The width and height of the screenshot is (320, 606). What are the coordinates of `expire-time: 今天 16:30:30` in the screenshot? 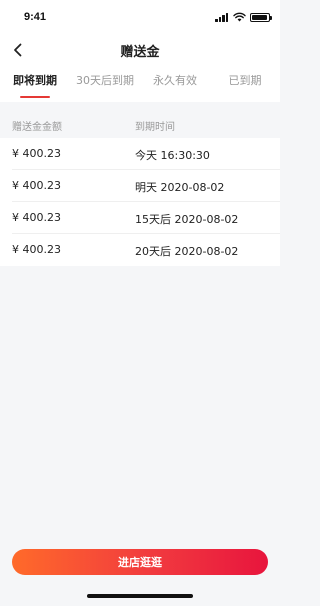 It's located at (172, 155).